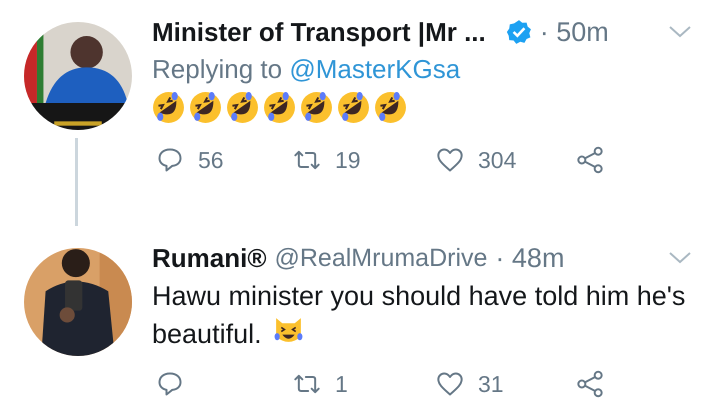  Describe the element at coordinates (325, 160) in the screenshot. I see `retweet-button: 19` at that location.